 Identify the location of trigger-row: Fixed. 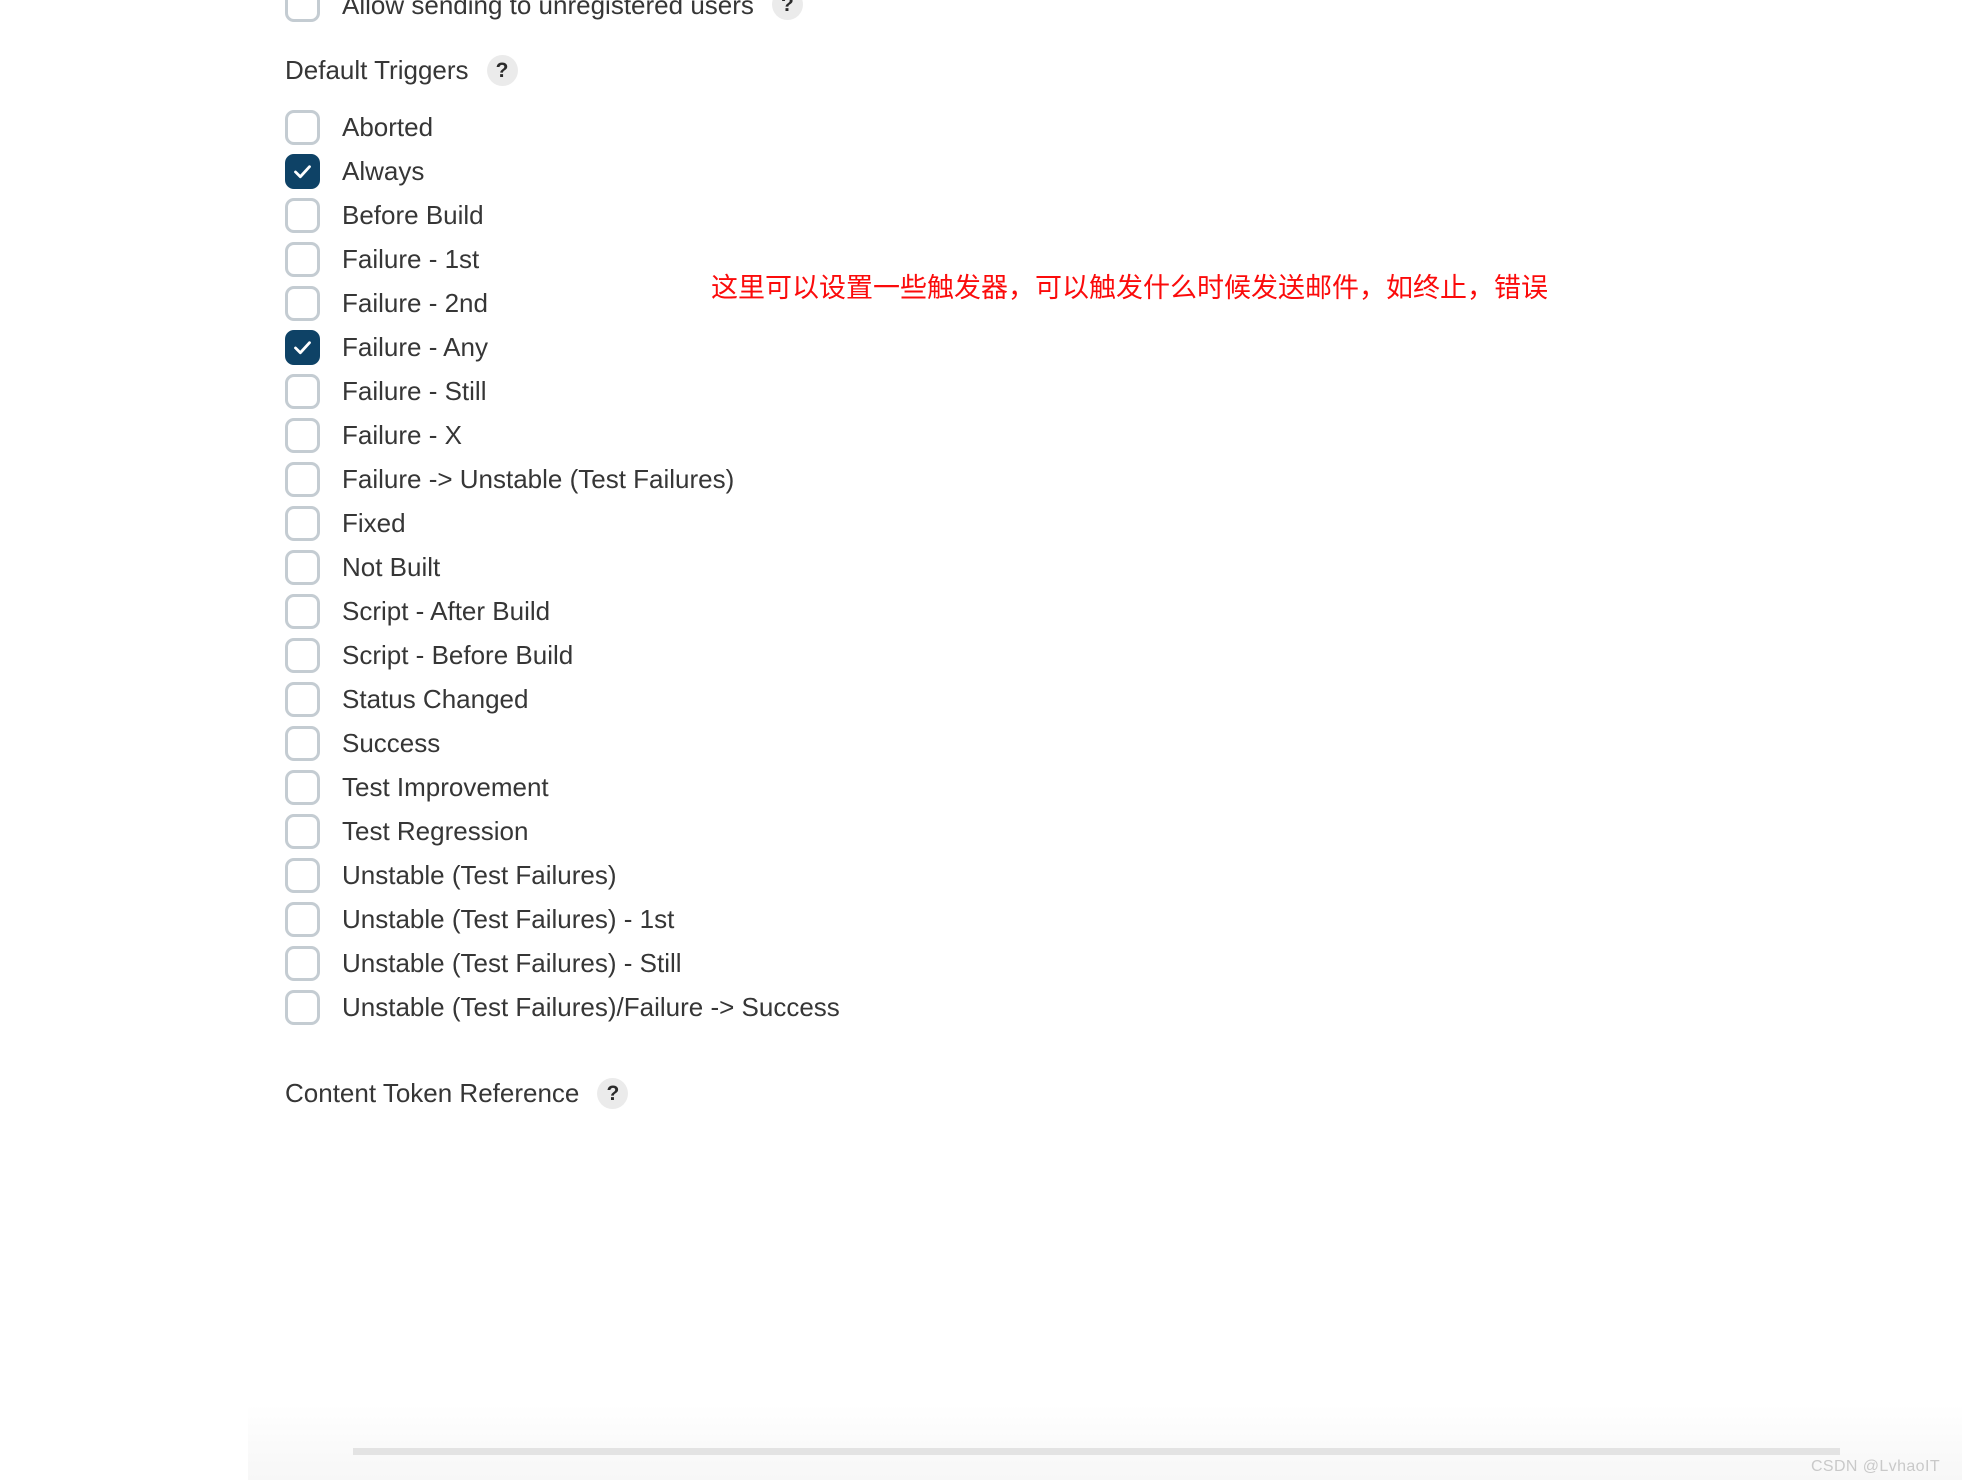
(562, 523).